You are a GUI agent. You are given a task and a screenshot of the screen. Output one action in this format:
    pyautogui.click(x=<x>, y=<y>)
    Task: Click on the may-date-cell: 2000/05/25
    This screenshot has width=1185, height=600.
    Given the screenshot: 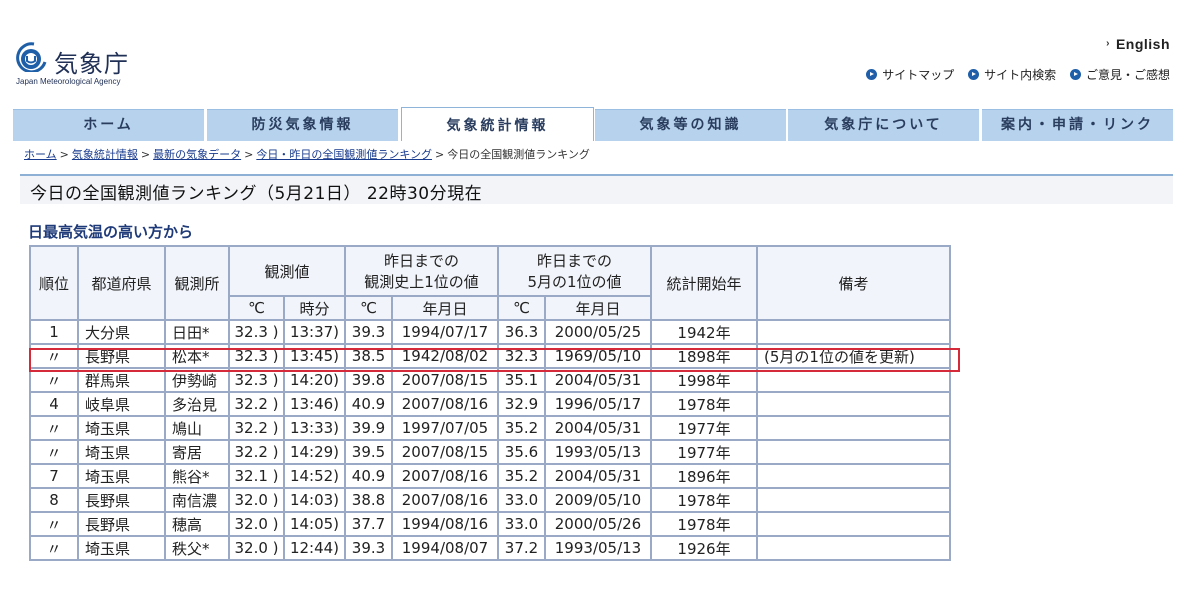 What is the action you would take?
    pyautogui.click(x=598, y=332)
    